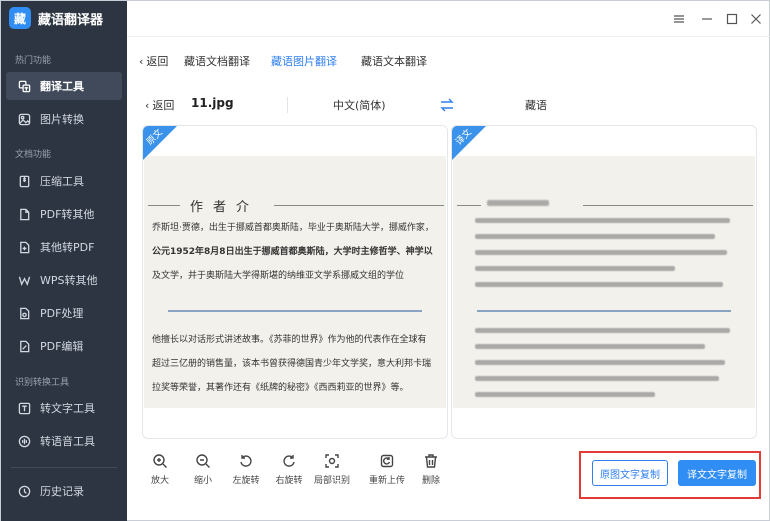 This screenshot has height=521, width=770. What do you see at coordinates (630, 473) in the screenshot?
I see `copy-source-text-button: 原图文字复制` at bounding box center [630, 473].